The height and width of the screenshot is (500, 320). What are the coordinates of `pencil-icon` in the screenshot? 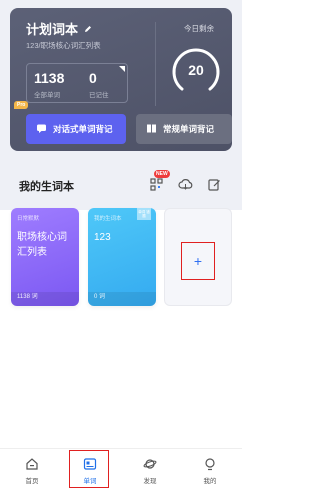 It's located at (88, 29).